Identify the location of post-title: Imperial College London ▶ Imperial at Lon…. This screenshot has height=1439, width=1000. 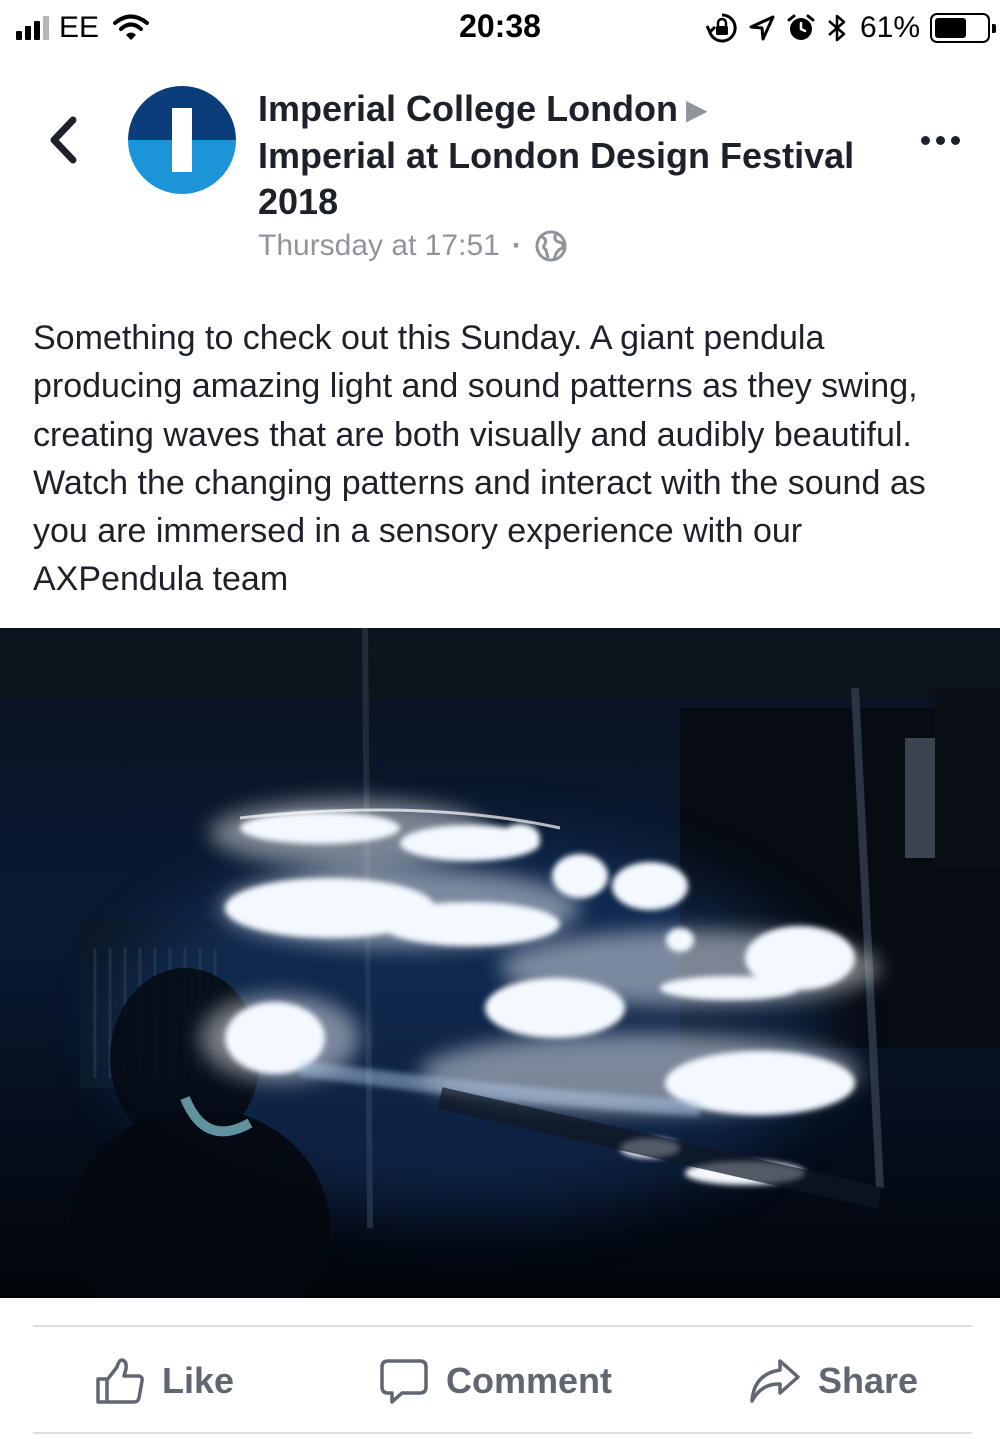
(578, 155).